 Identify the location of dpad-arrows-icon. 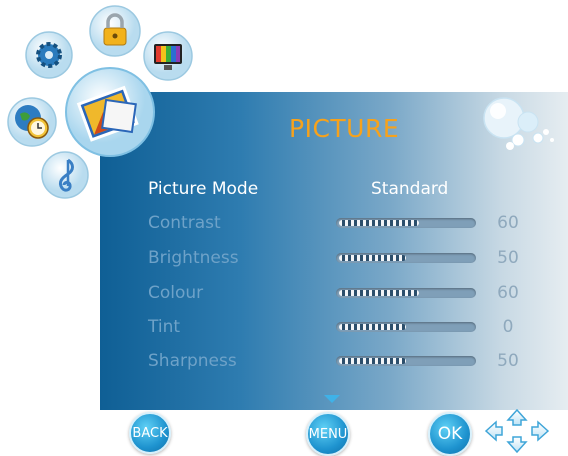
(517, 431).